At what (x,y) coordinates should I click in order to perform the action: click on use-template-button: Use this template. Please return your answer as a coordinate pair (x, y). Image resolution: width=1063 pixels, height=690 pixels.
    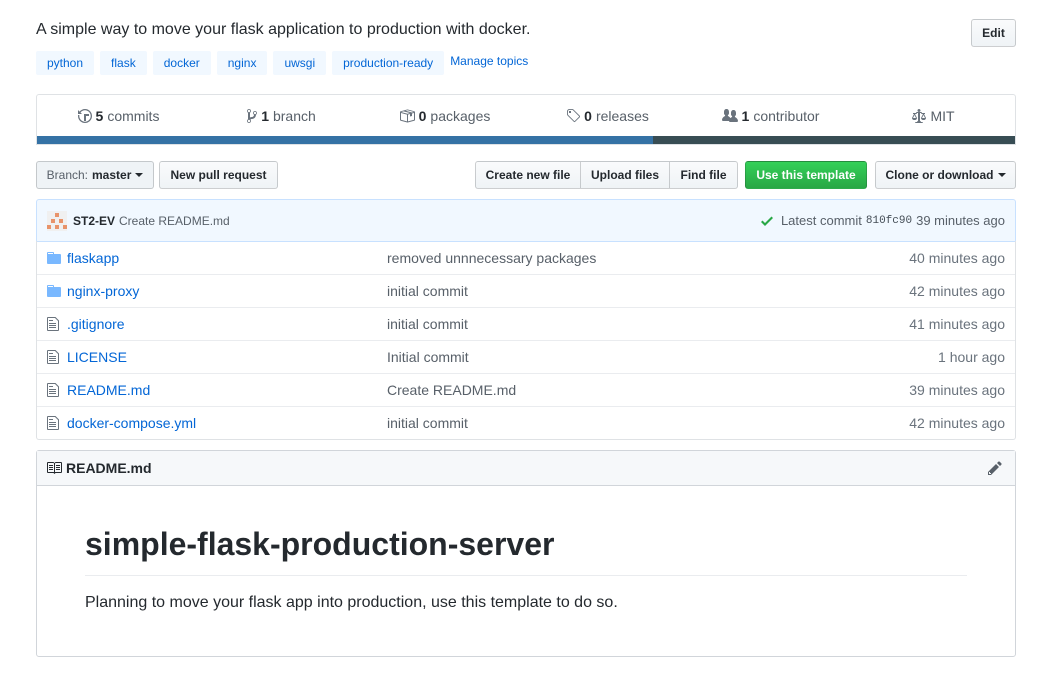
    Looking at the image, I should click on (806, 175).